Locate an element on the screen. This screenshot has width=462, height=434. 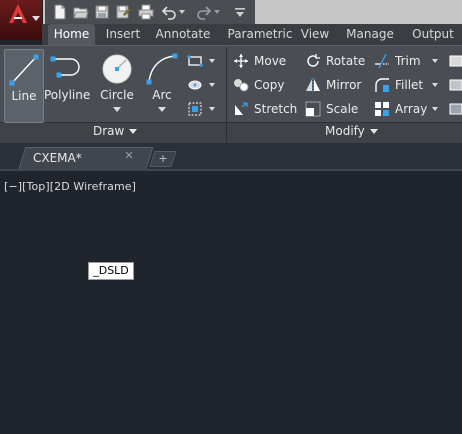
stretch-button: Stretch is located at coordinates (266, 109).